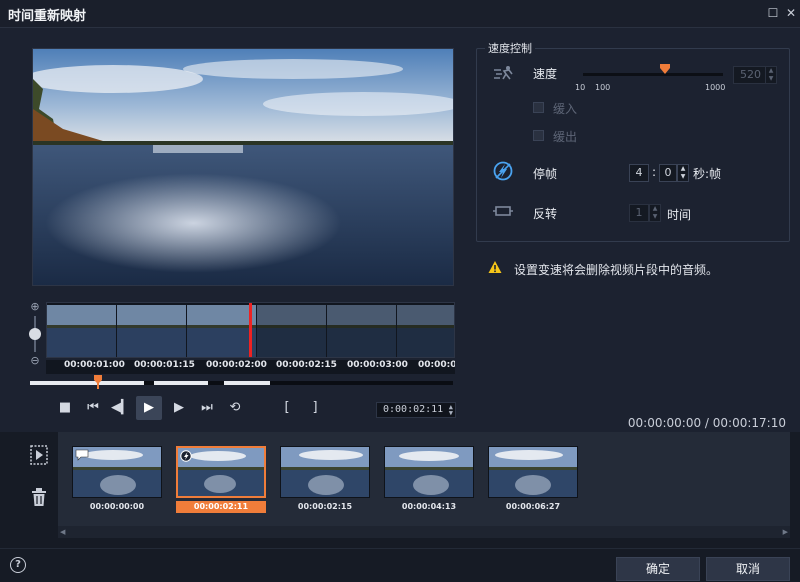 This screenshot has width=800, height=582. Describe the element at coordinates (39, 455) in the screenshot. I see `split-clip-icon` at that location.